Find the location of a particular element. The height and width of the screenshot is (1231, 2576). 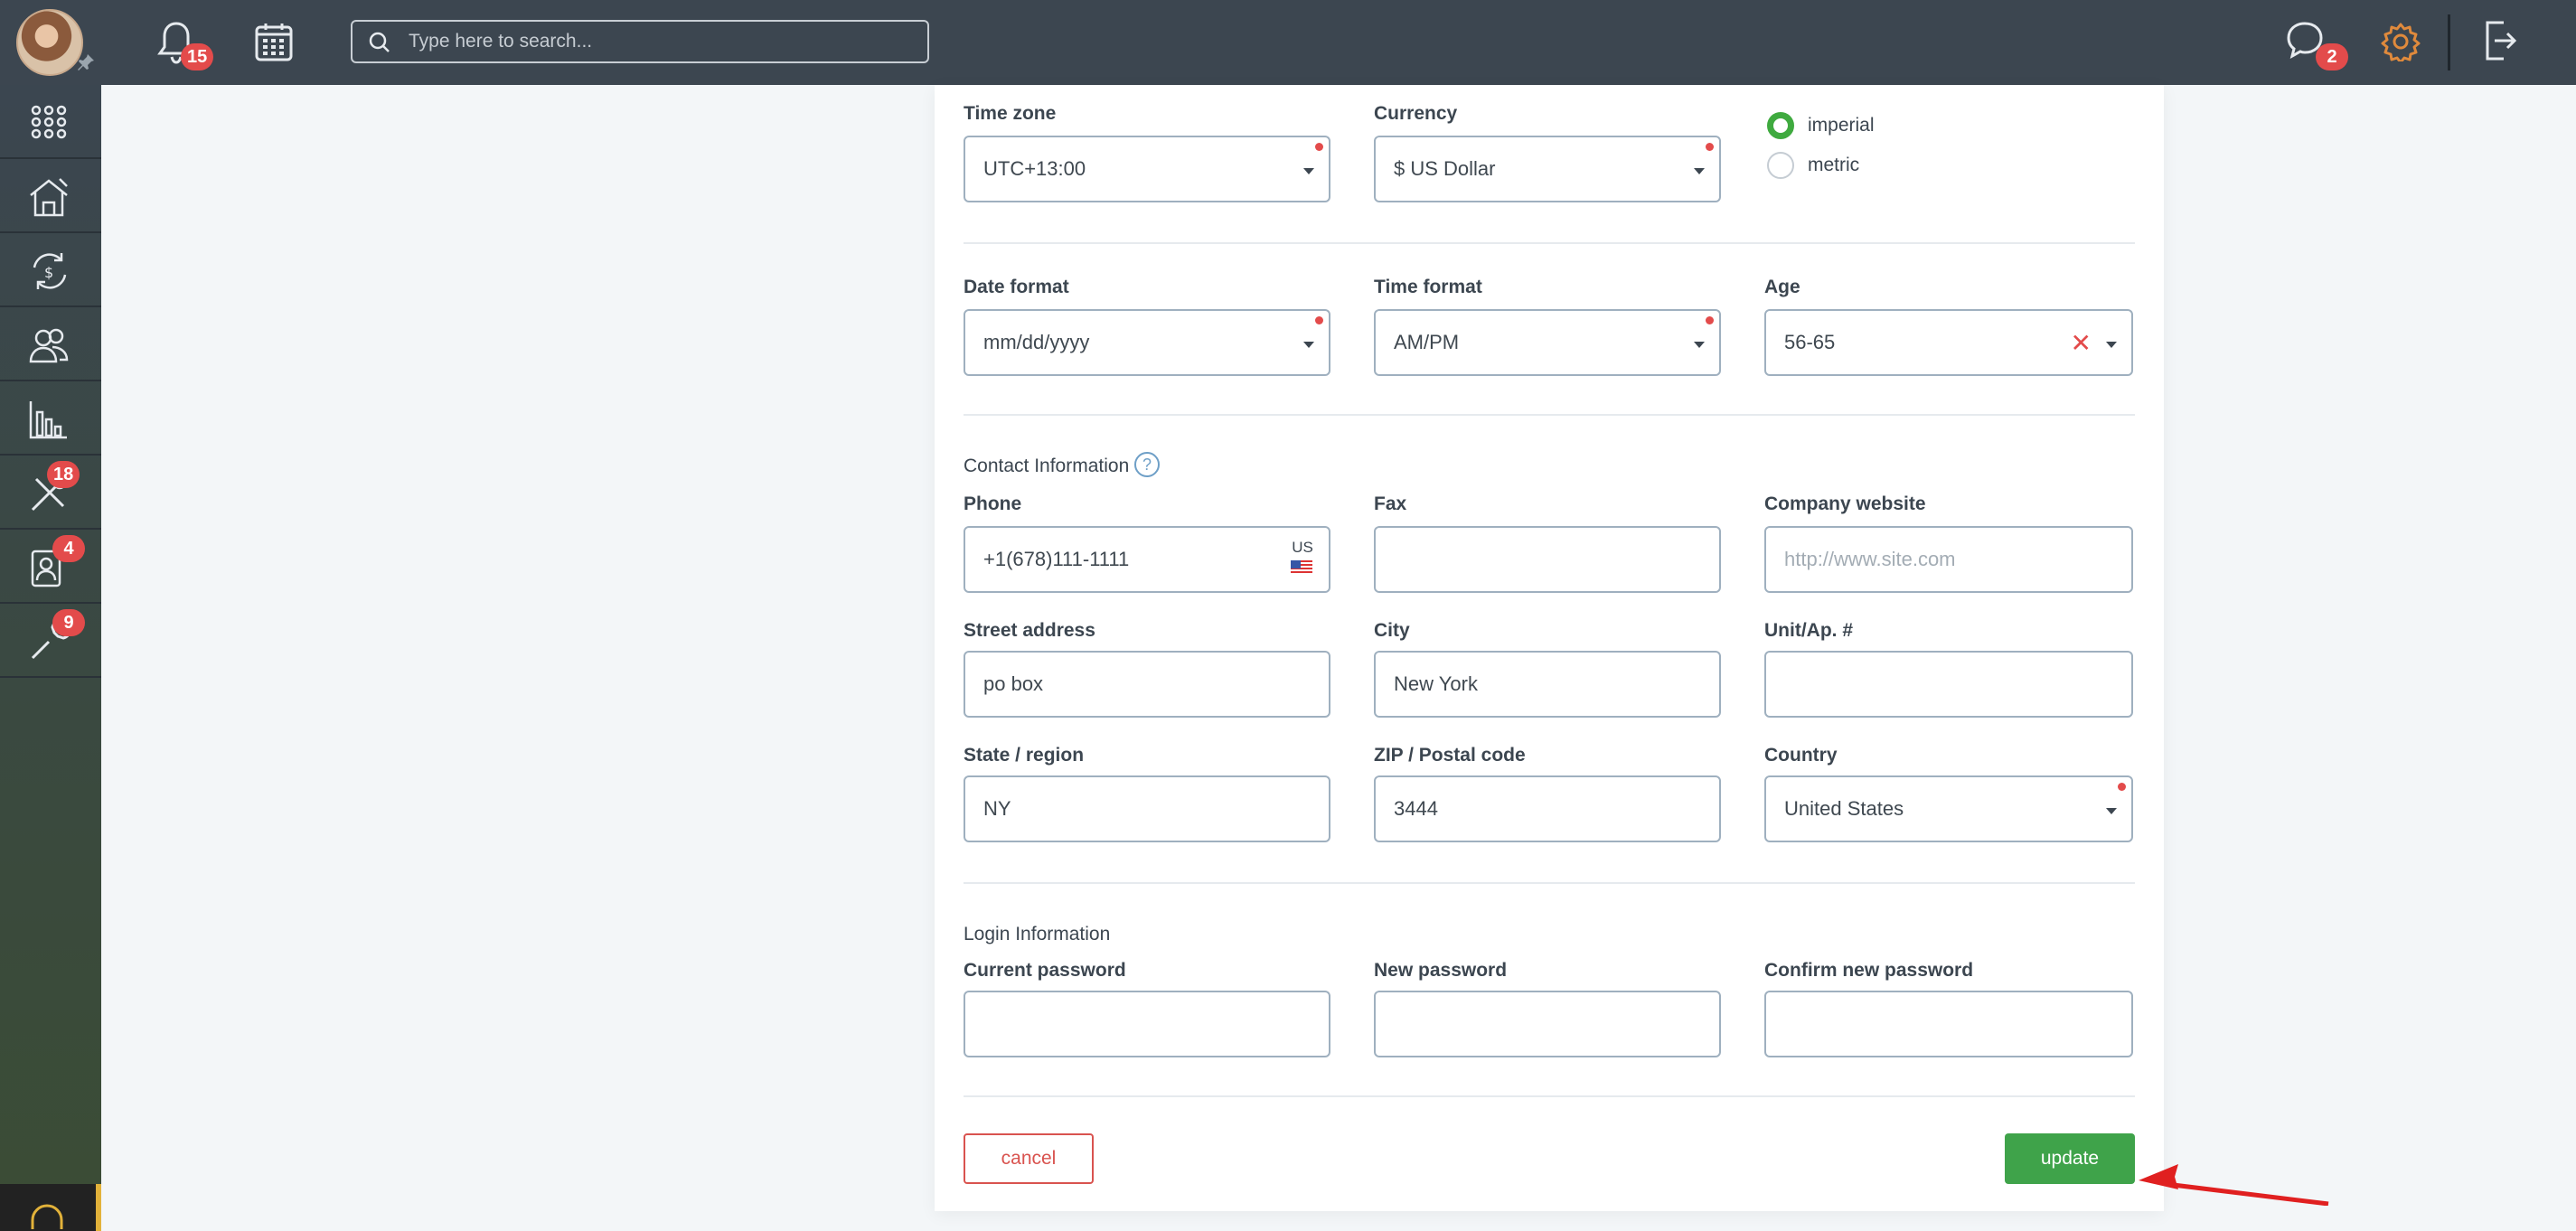

search-box is located at coordinates (640, 42).